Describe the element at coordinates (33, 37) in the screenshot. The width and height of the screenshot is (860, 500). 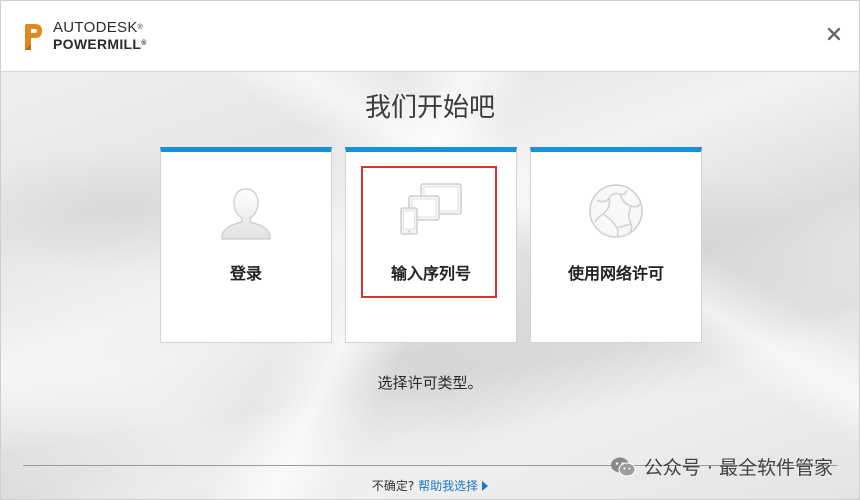
I see `powermill-logo-icon` at that location.